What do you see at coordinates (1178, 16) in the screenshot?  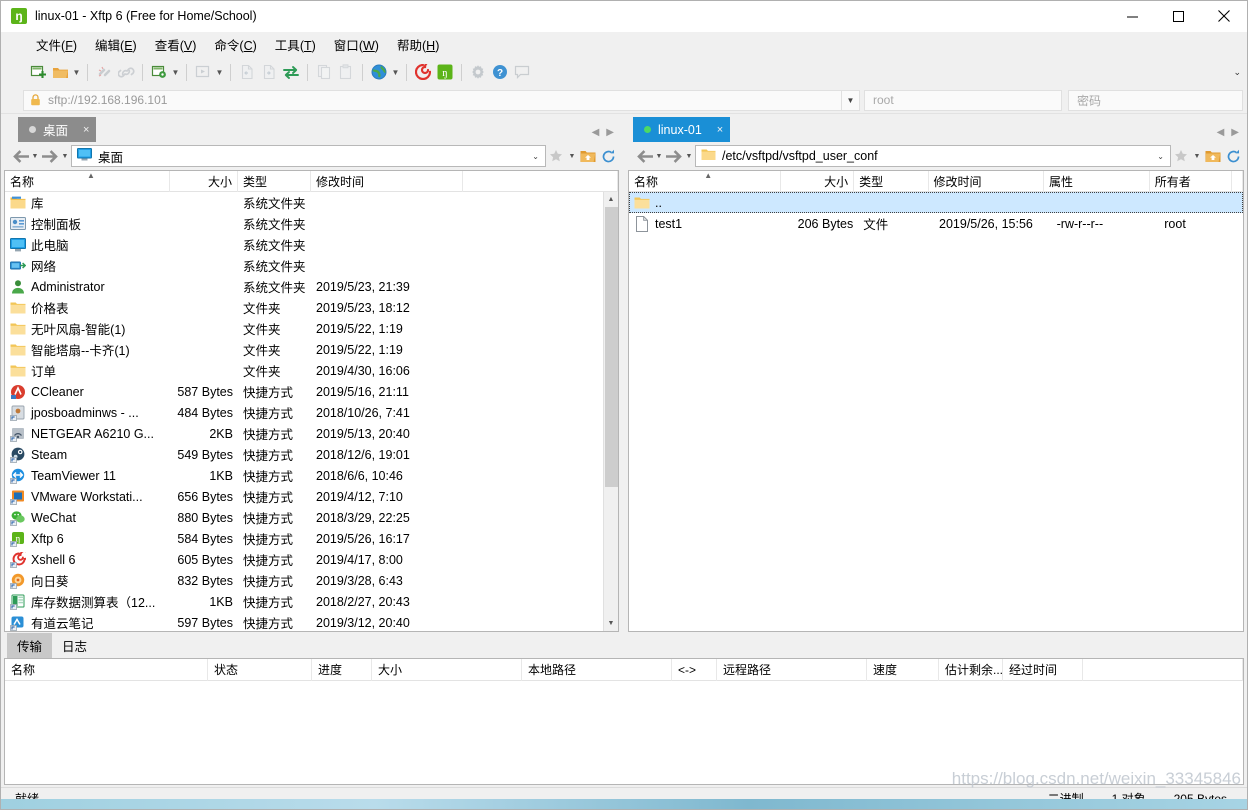 I see `maximize-icon` at bounding box center [1178, 16].